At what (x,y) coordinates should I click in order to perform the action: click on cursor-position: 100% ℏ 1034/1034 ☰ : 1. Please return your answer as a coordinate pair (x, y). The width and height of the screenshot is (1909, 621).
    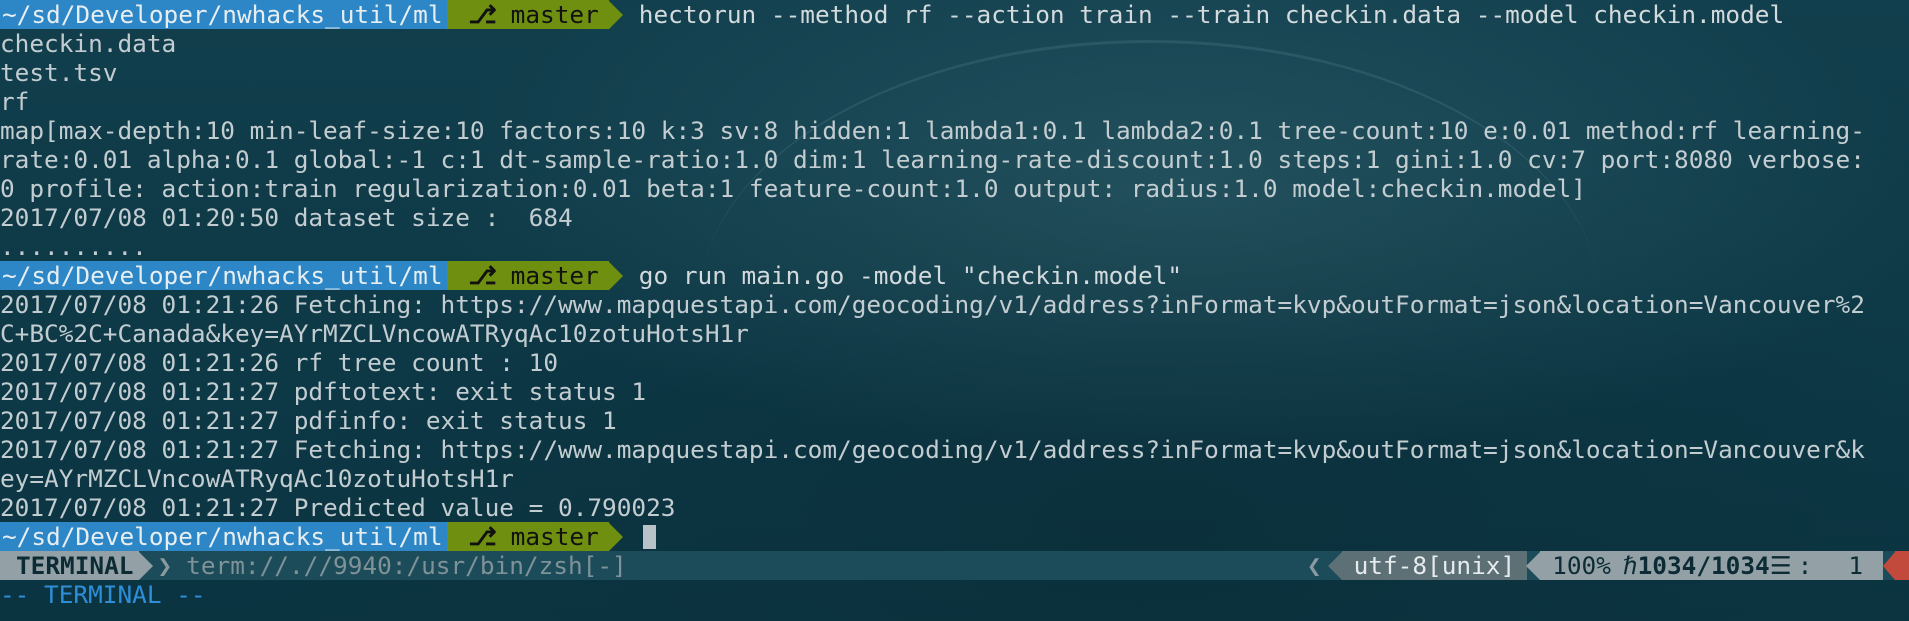
    Looking at the image, I should click on (1711, 565).